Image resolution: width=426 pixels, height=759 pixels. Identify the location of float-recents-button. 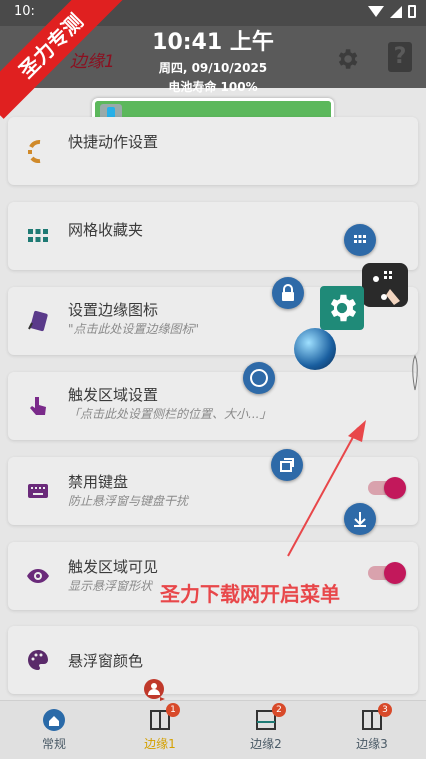
(287, 465).